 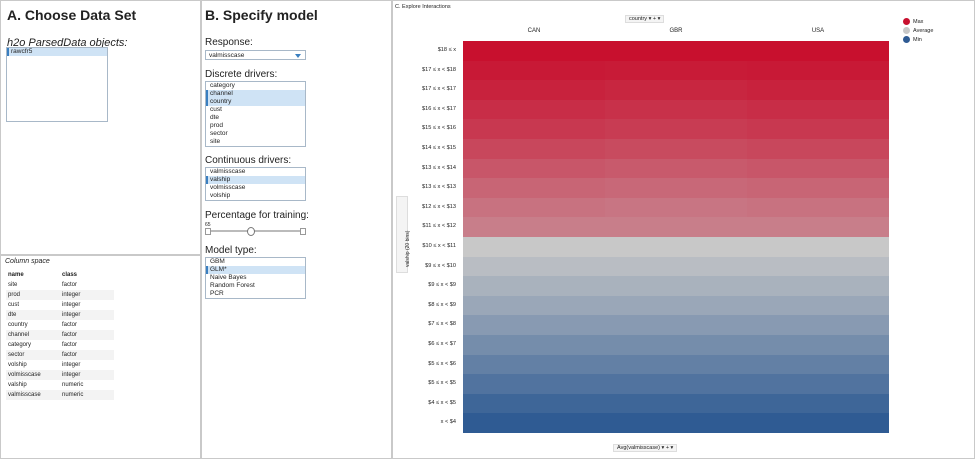 I want to click on list-item: channel, so click(x=255, y=94).